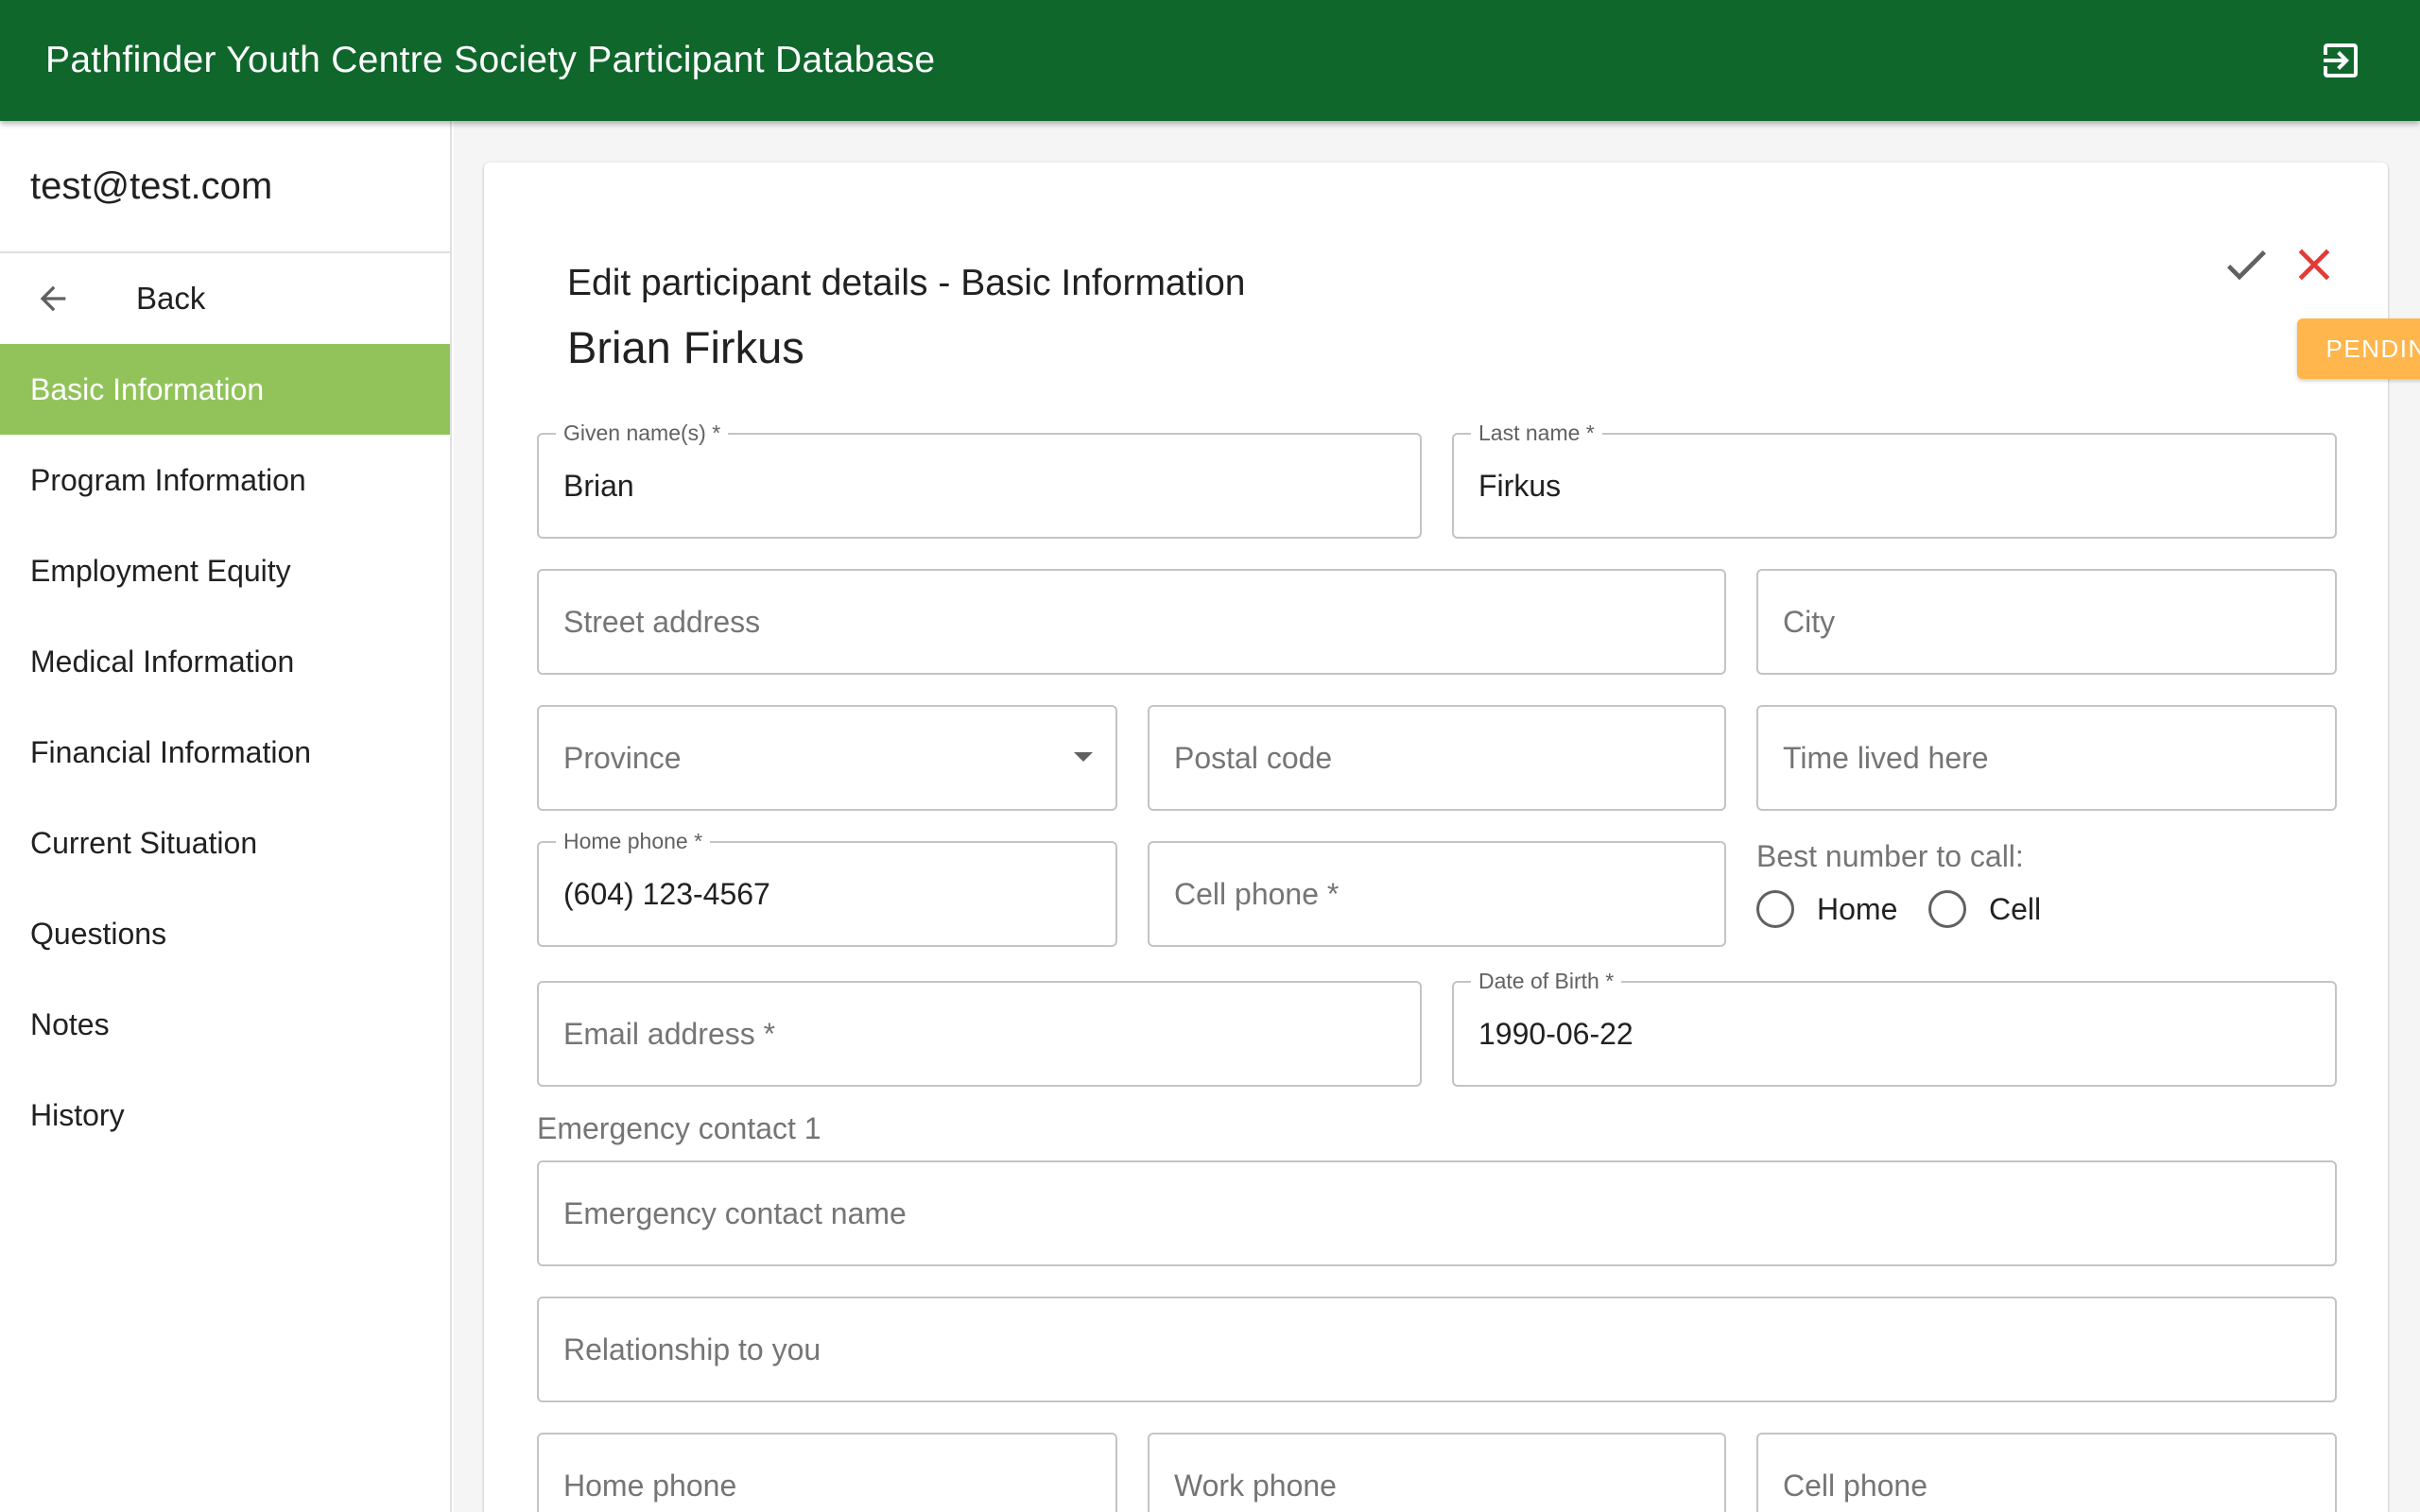 The image size is (2420, 1512). Describe the element at coordinates (2047, 758) in the screenshot. I see `time-lived-here-field: Time lived here` at that location.